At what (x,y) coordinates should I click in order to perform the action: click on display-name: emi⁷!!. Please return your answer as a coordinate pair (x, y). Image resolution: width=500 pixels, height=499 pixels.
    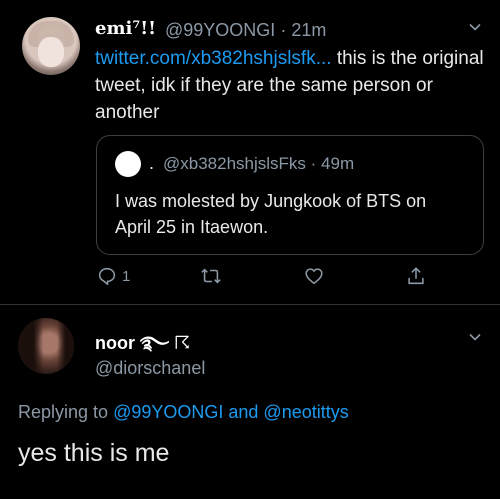
    Looking at the image, I should click on (125, 29).